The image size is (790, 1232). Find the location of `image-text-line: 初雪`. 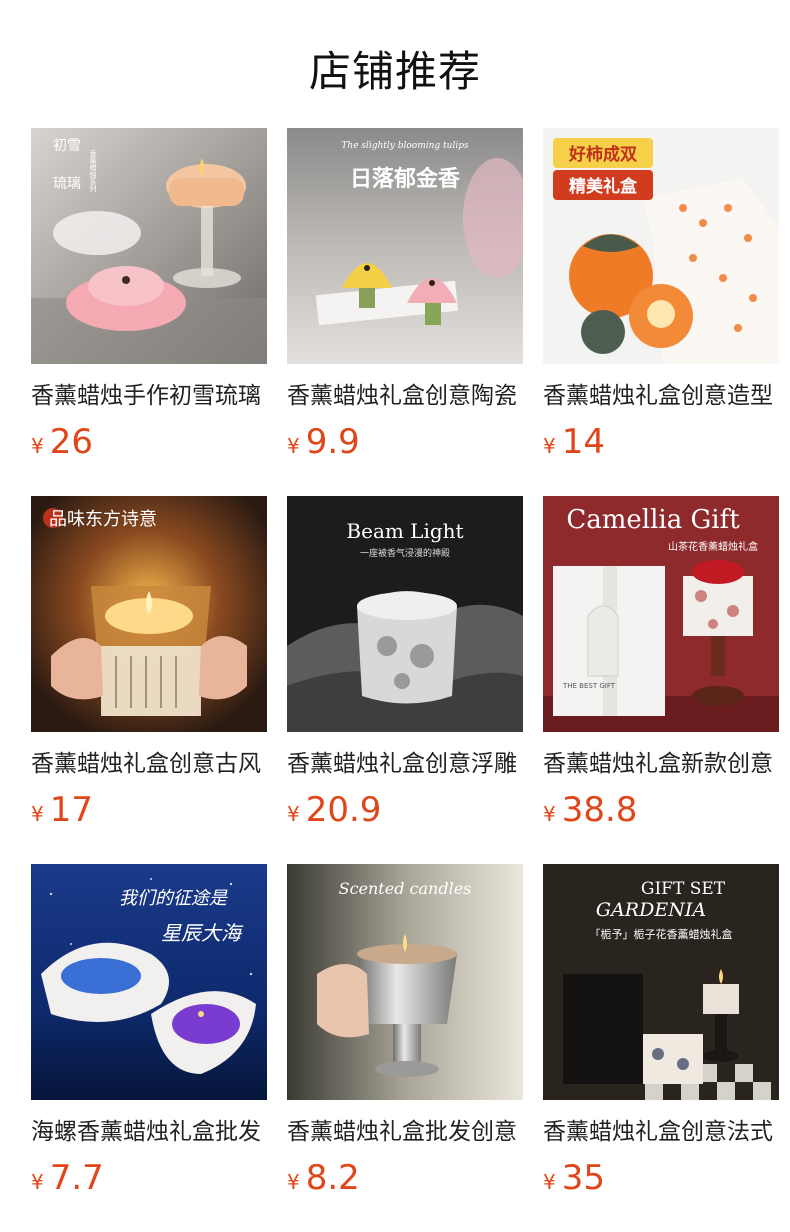

image-text-line: 初雪 is located at coordinates (67, 145).